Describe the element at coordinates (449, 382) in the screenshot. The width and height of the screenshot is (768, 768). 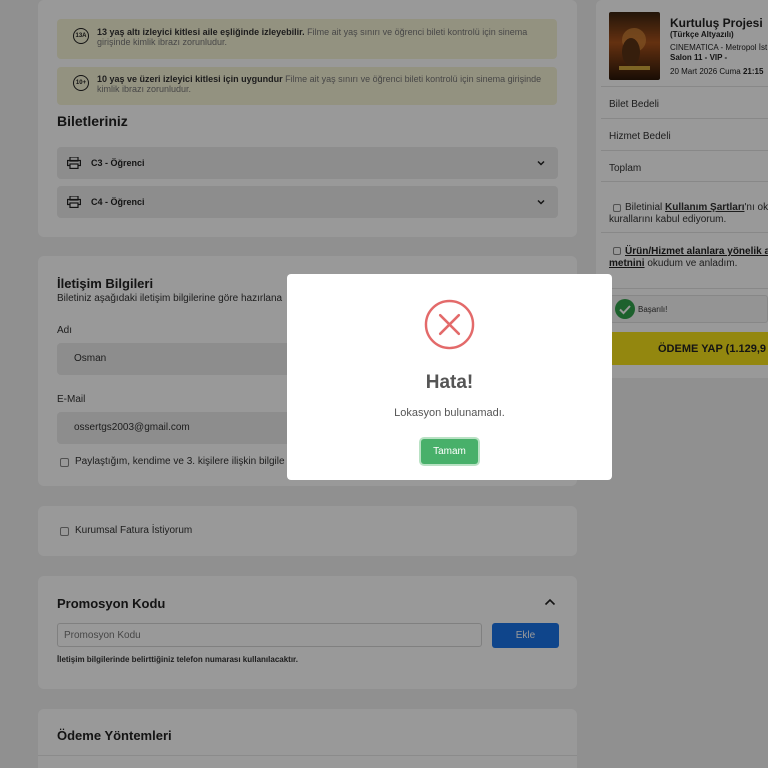
I see `dialog-title: Hata!` at that location.